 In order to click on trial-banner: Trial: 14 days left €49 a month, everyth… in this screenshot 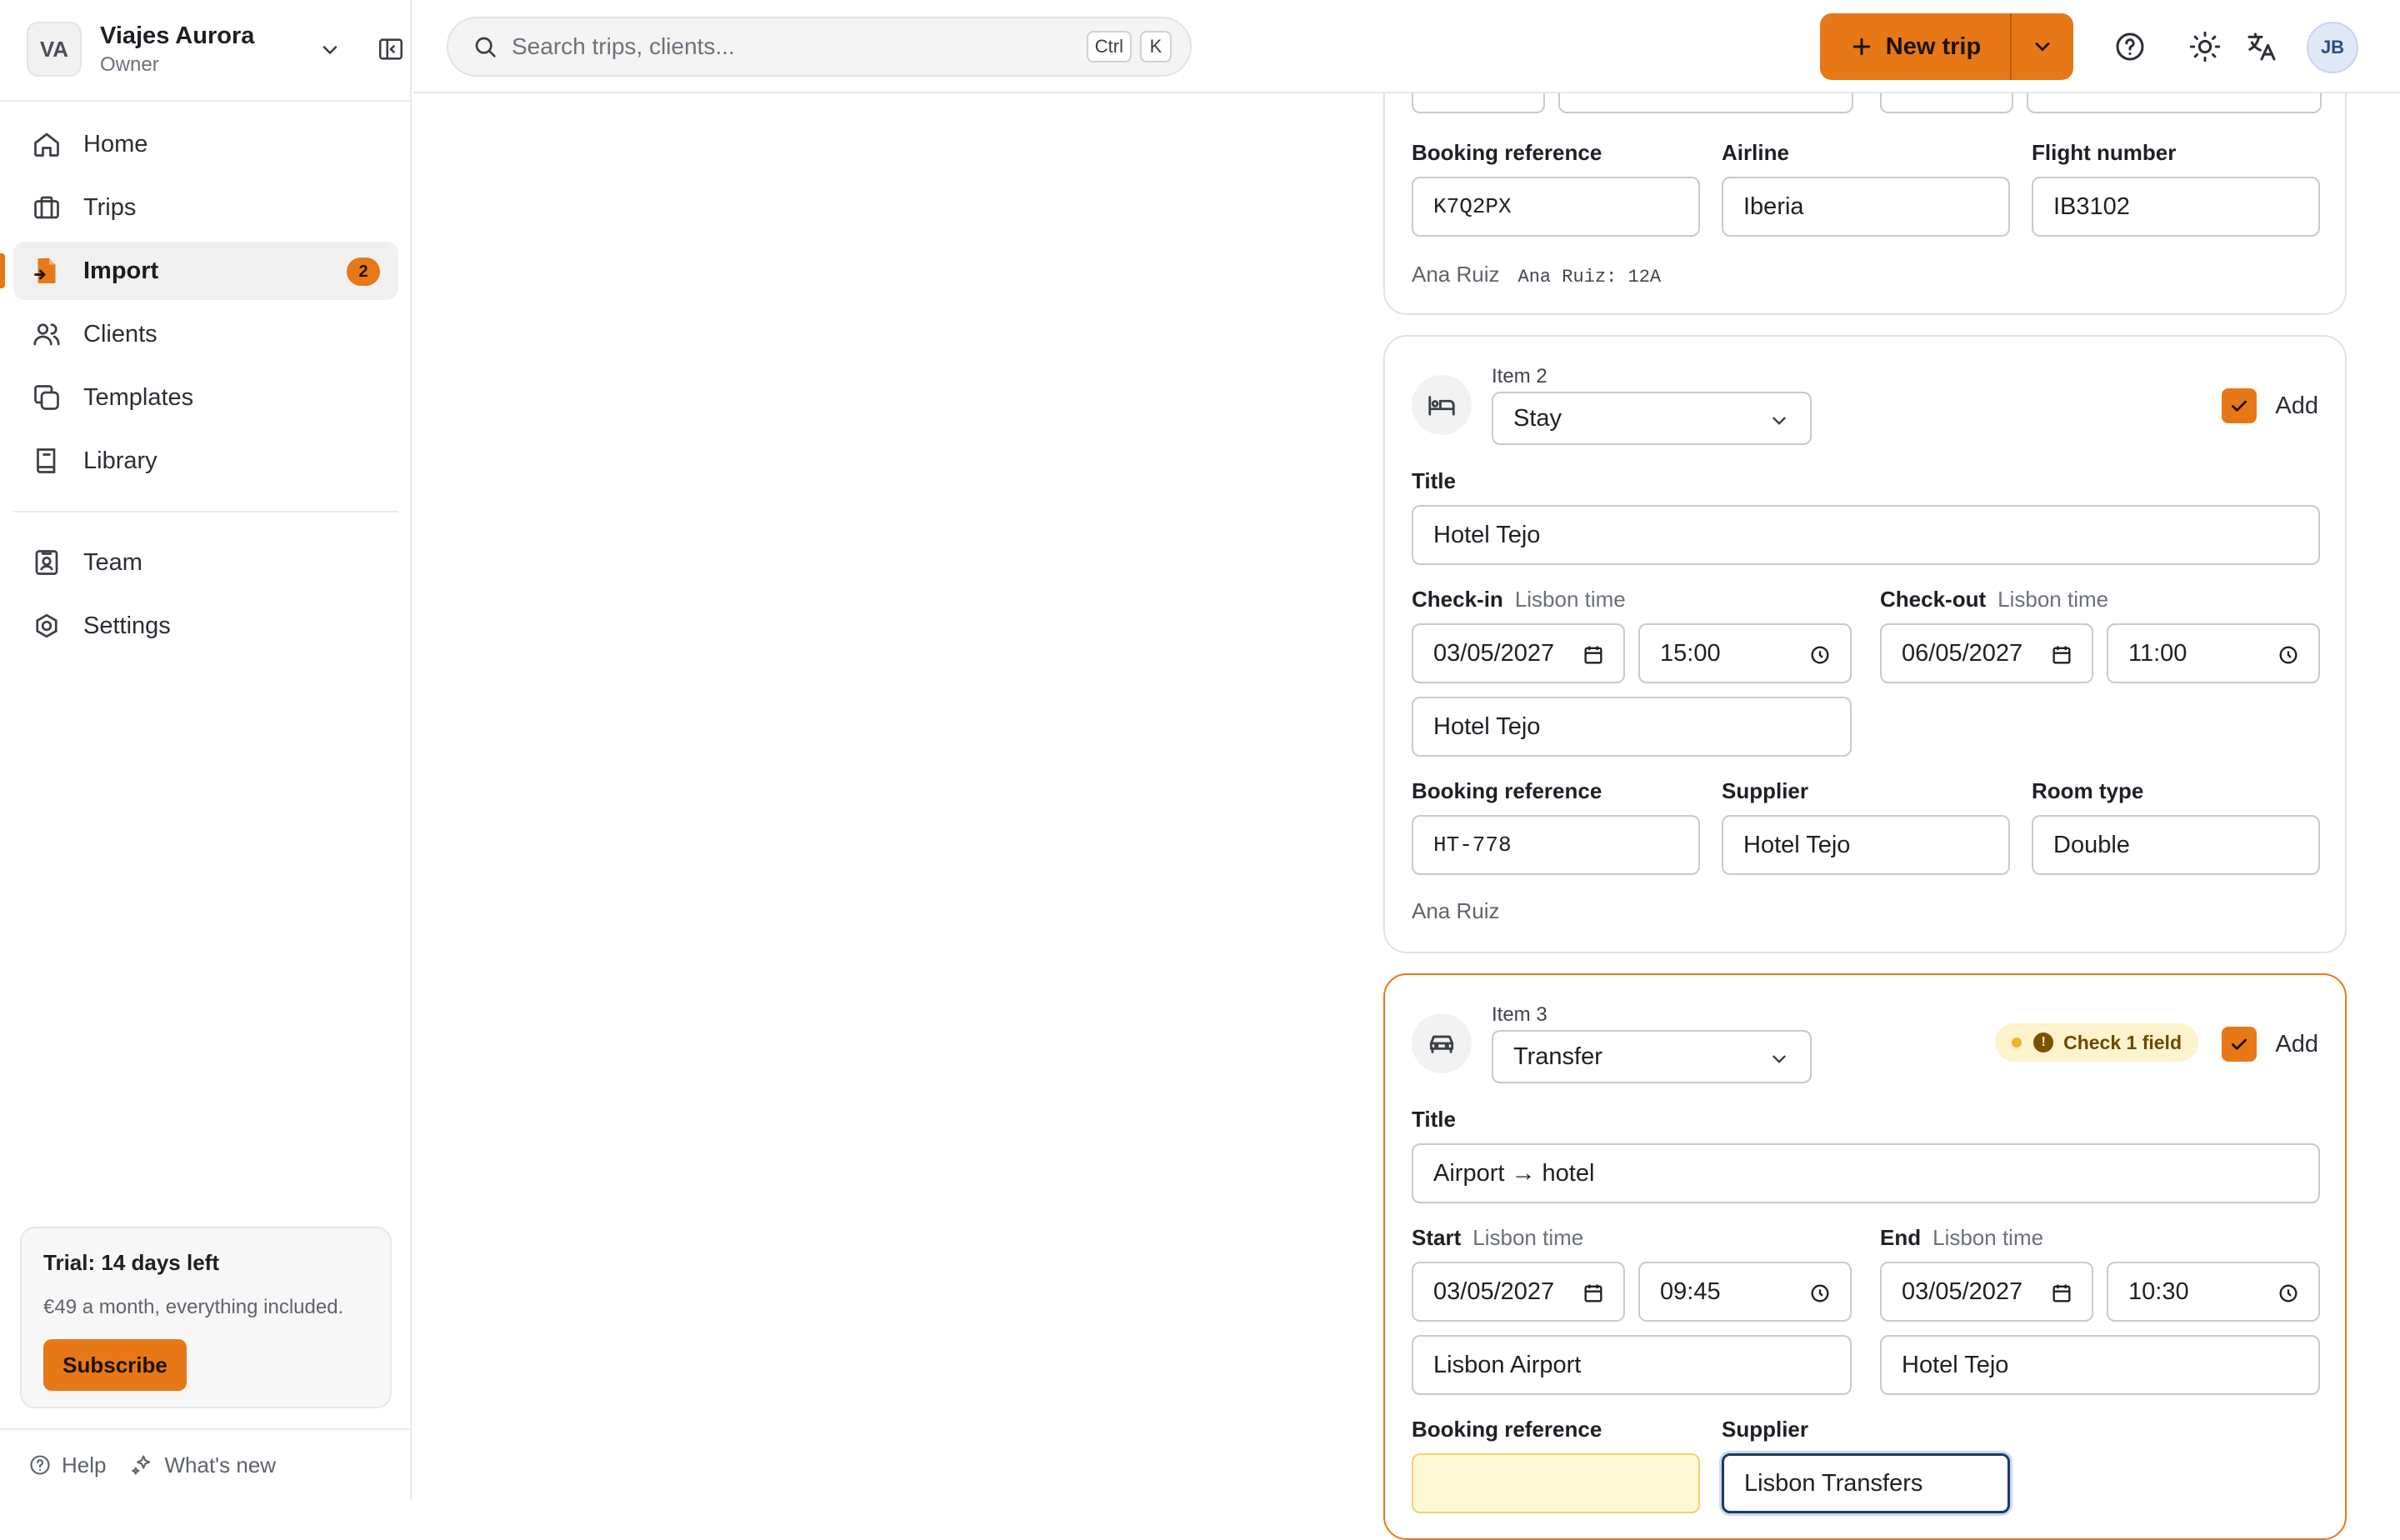, I will do `click(206, 1317)`.